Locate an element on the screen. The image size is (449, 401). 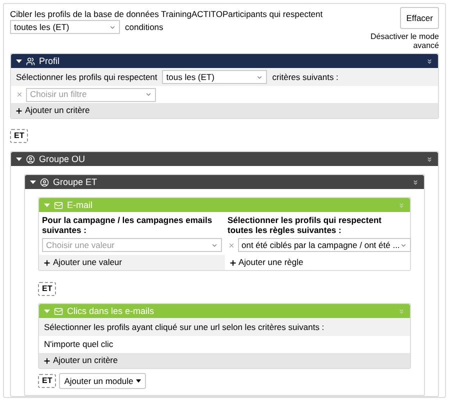
panel-title: Profil is located at coordinates (50, 61).